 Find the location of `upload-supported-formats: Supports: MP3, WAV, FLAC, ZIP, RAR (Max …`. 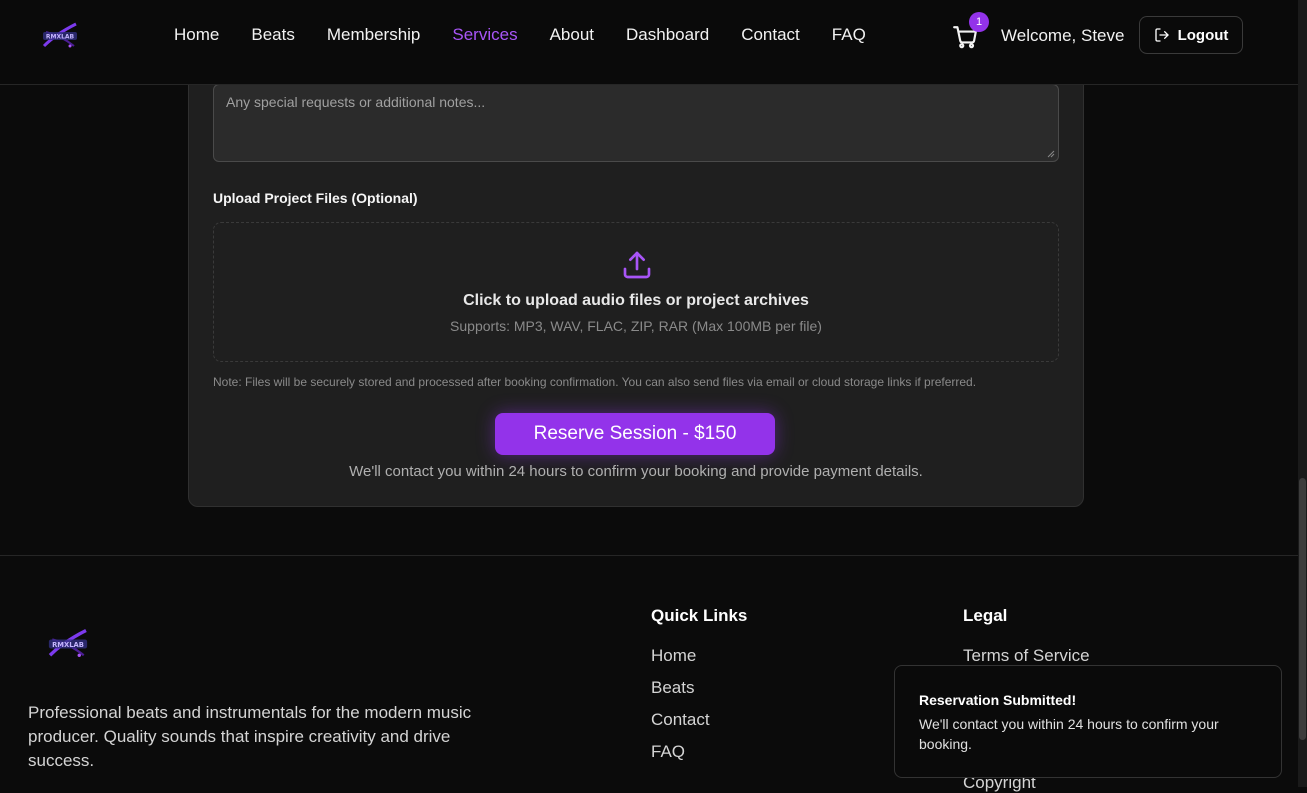

upload-supported-formats: Supports: MP3, WAV, FLAC, ZIP, RAR (Max … is located at coordinates (636, 326).